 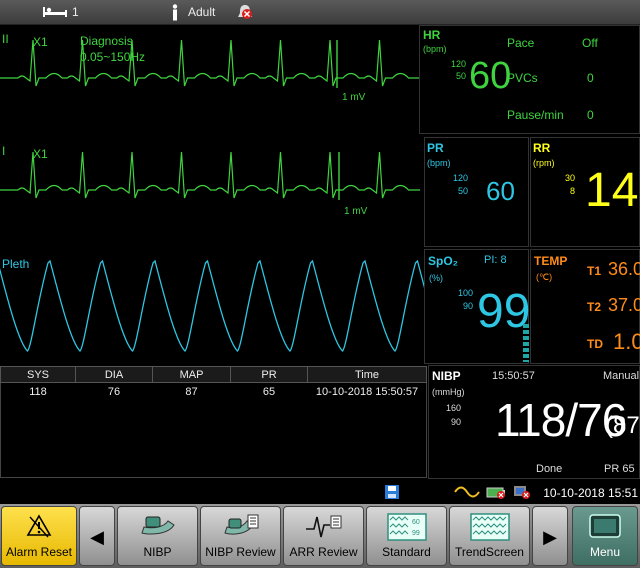 I want to click on alarm-reset-button: Alarm Reset, so click(x=39, y=536).